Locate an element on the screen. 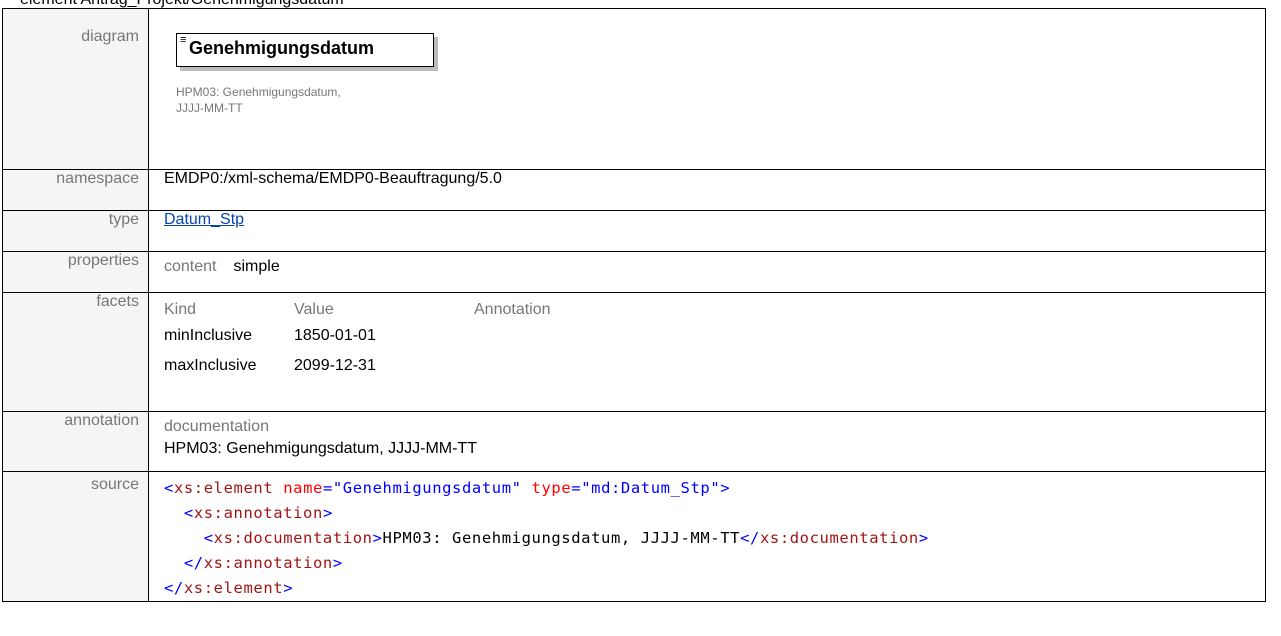  type-label: type is located at coordinates (75, 231).